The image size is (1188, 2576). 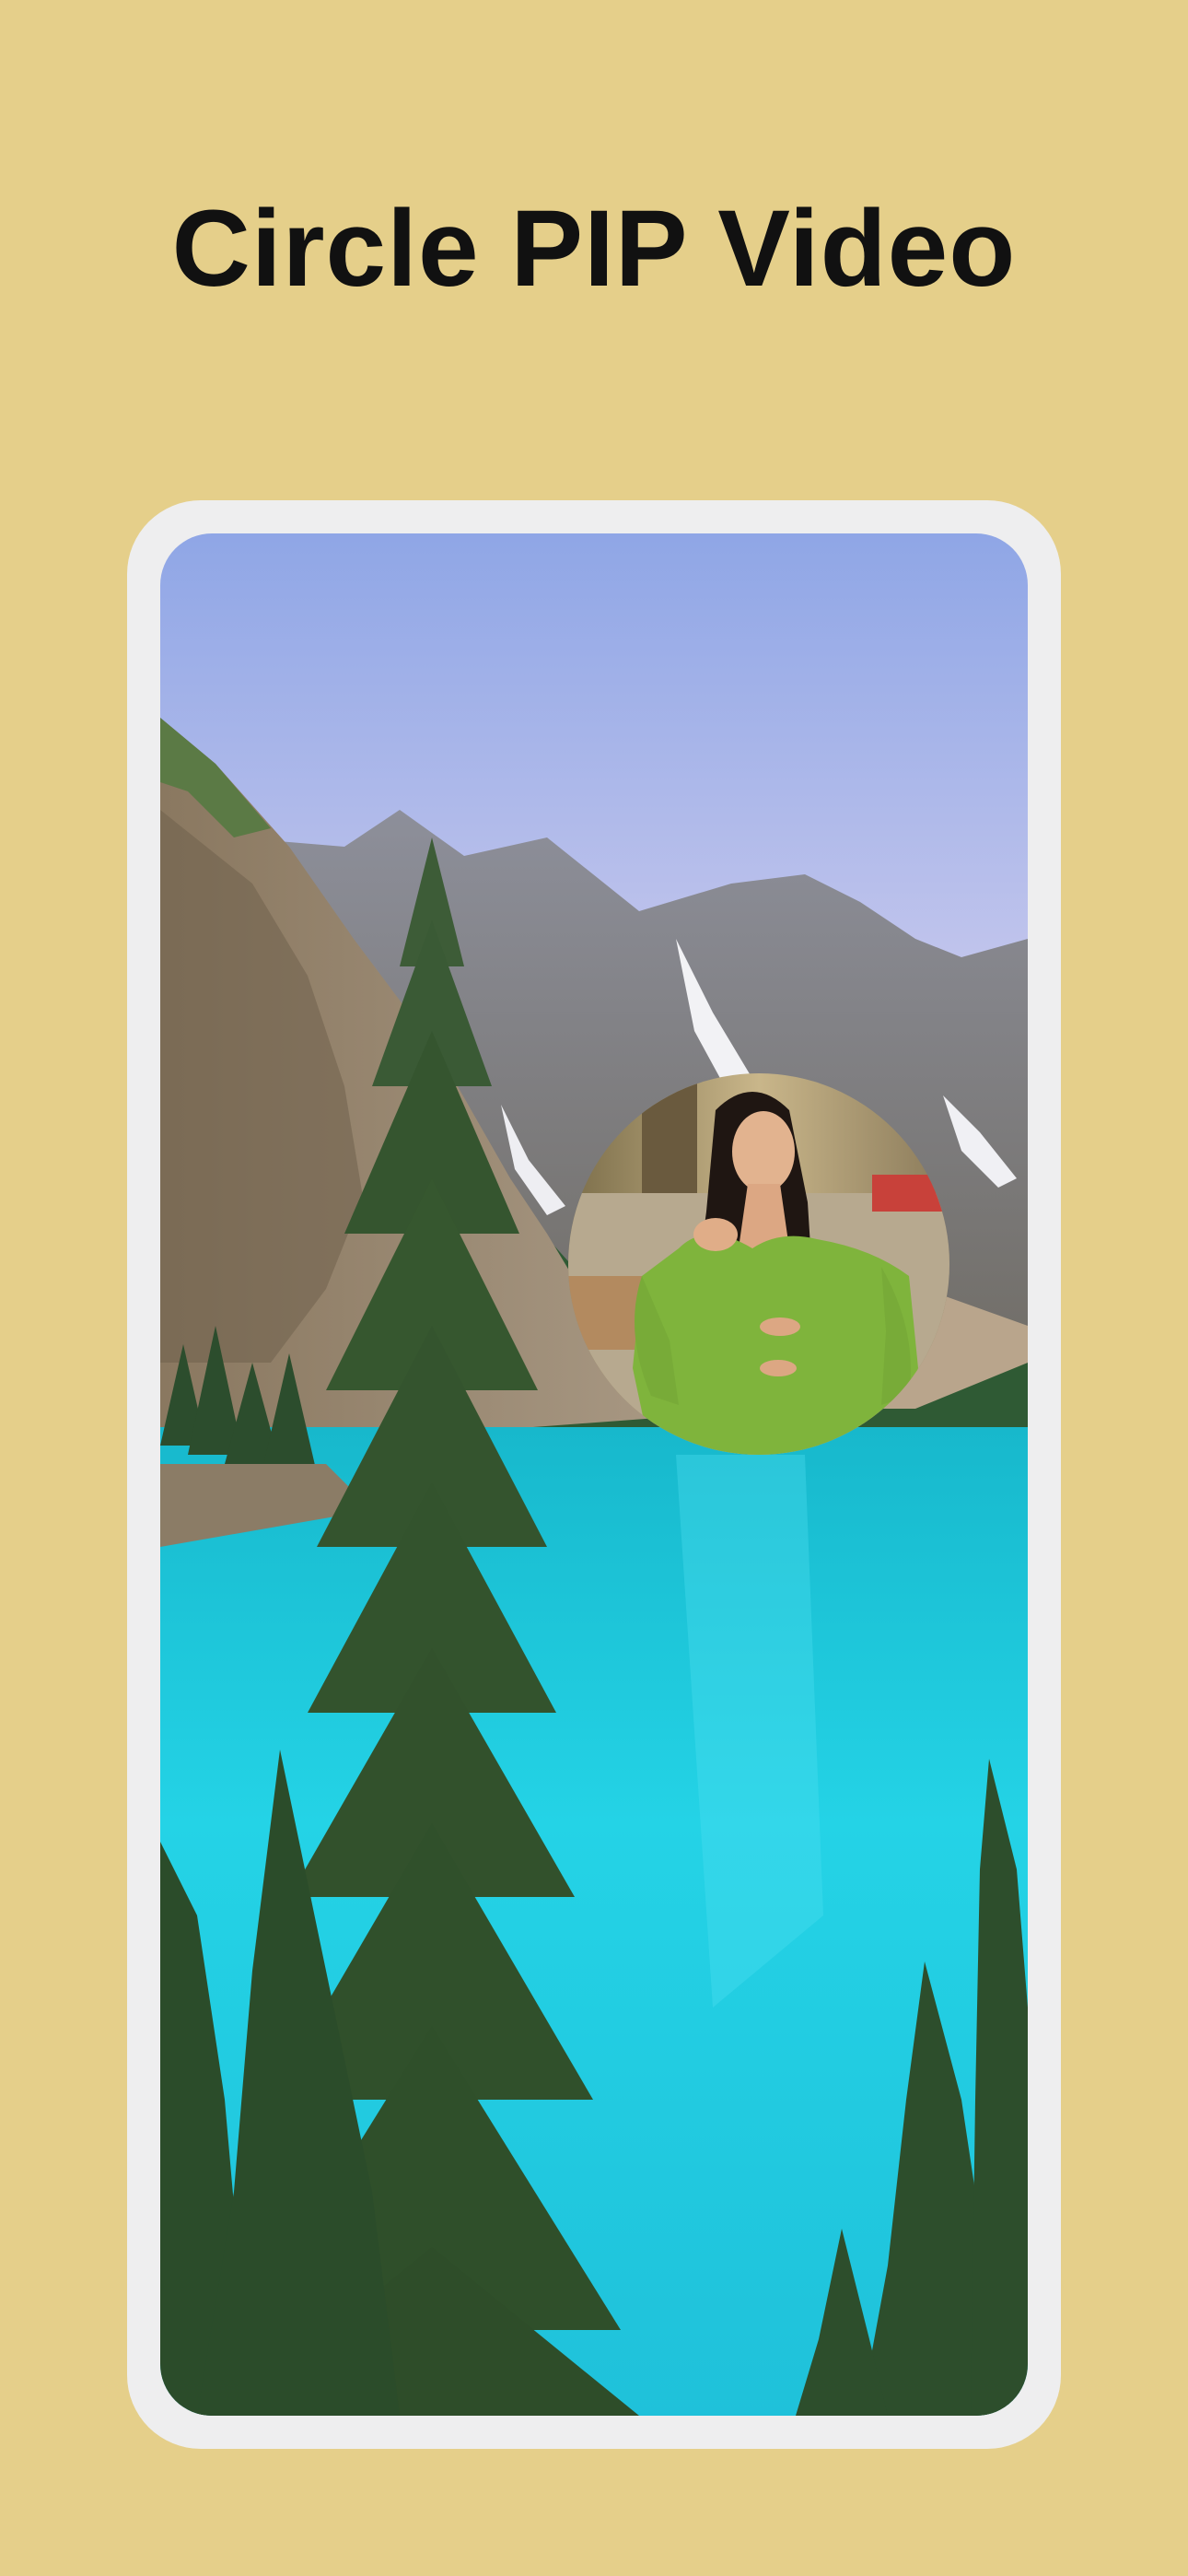 What do you see at coordinates (763, 1151) in the screenshot?
I see `face` at bounding box center [763, 1151].